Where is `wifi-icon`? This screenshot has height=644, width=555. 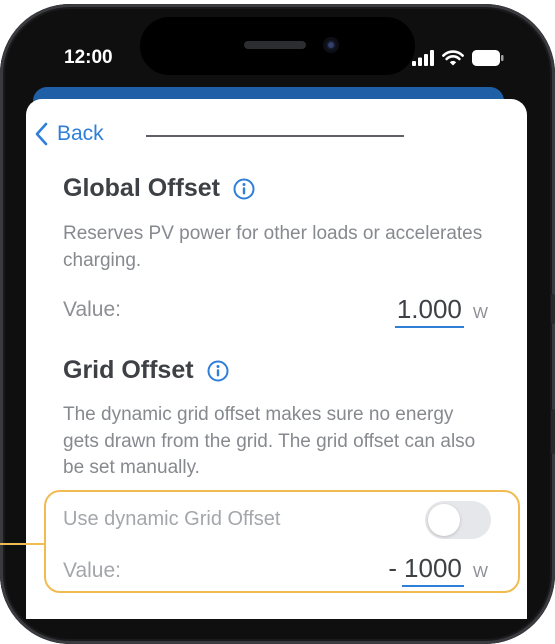
wifi-icon is located at coordinates (453, 58).